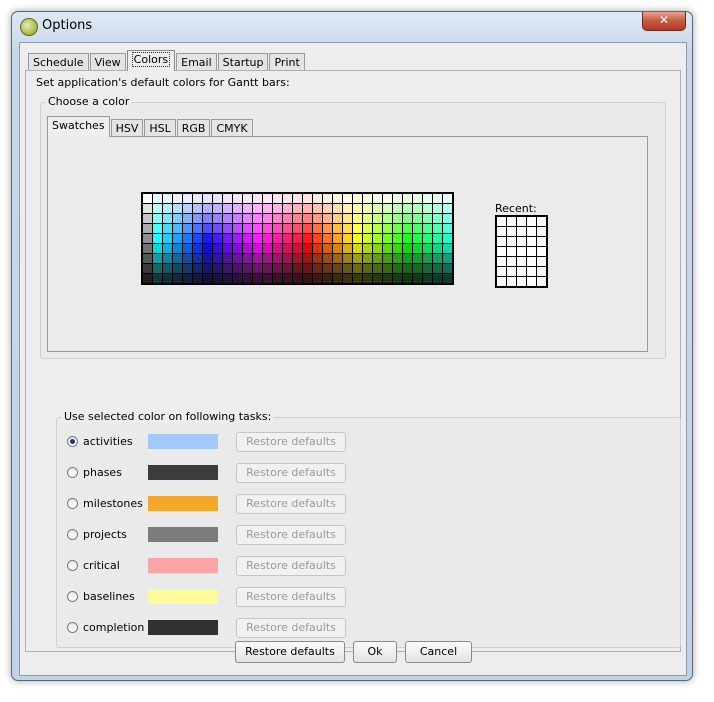 This screenshot has width=714, height=702. Describe the element at coordinates (243, 62) in the screenshot. I see `tab-startup: Startup` at that location.